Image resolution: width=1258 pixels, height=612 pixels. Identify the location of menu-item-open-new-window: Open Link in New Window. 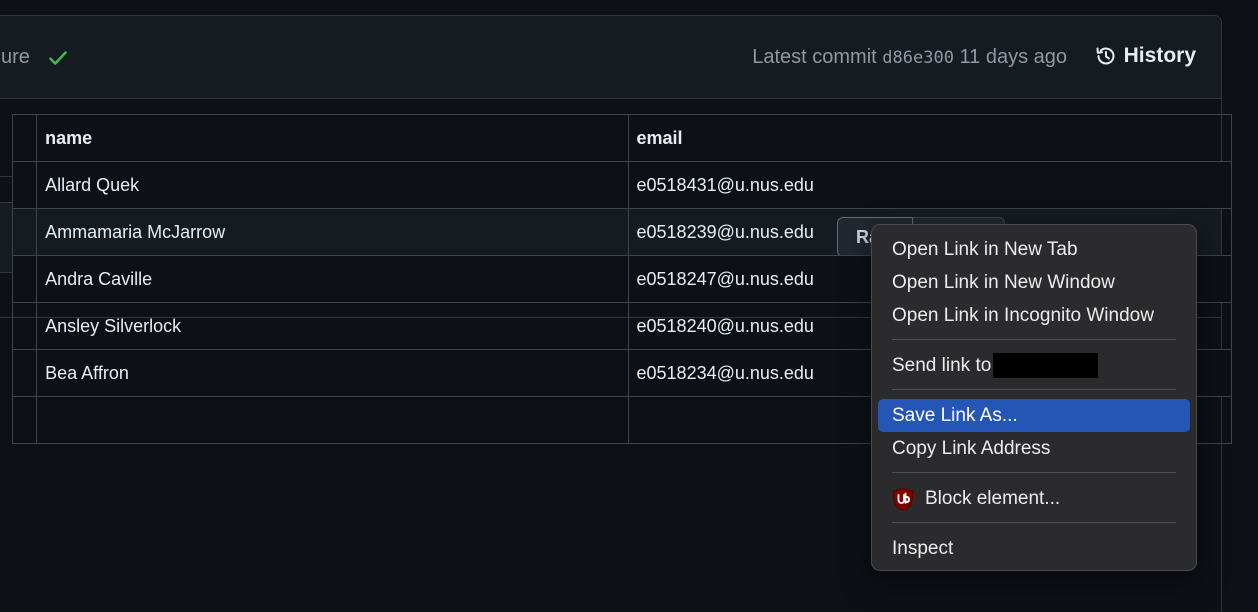
(1034, 282).